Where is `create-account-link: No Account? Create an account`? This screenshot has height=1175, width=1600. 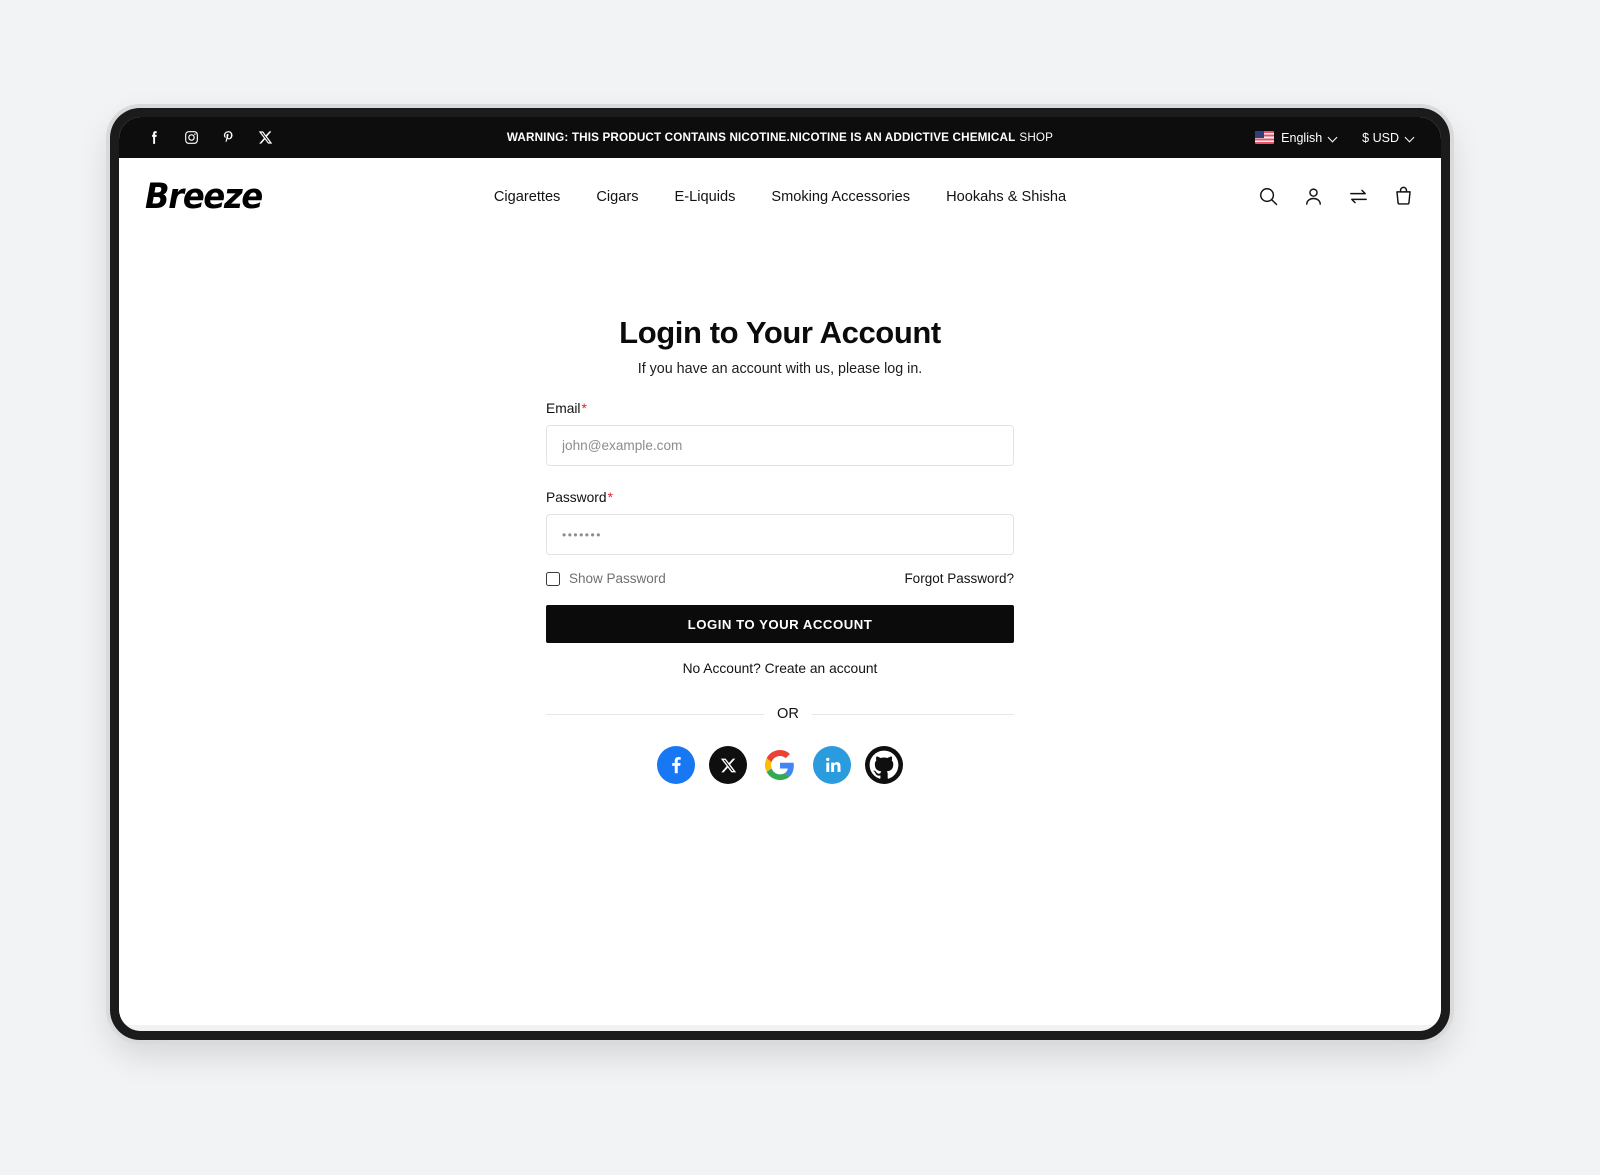
create-account-link: No Account? Create an account is located at coordinates (780, 668).